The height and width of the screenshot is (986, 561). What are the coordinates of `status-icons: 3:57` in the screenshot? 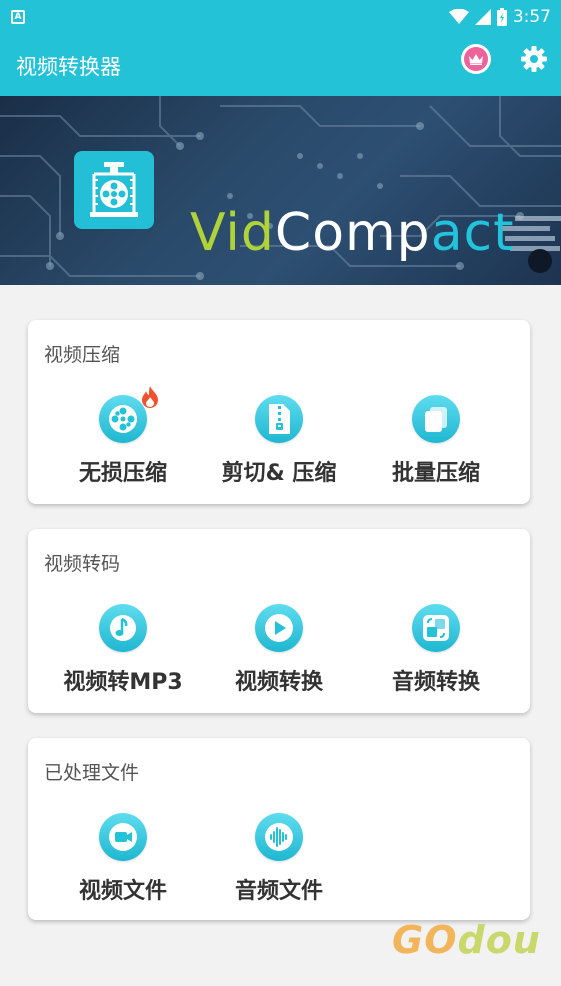 It's located at (499, 17).